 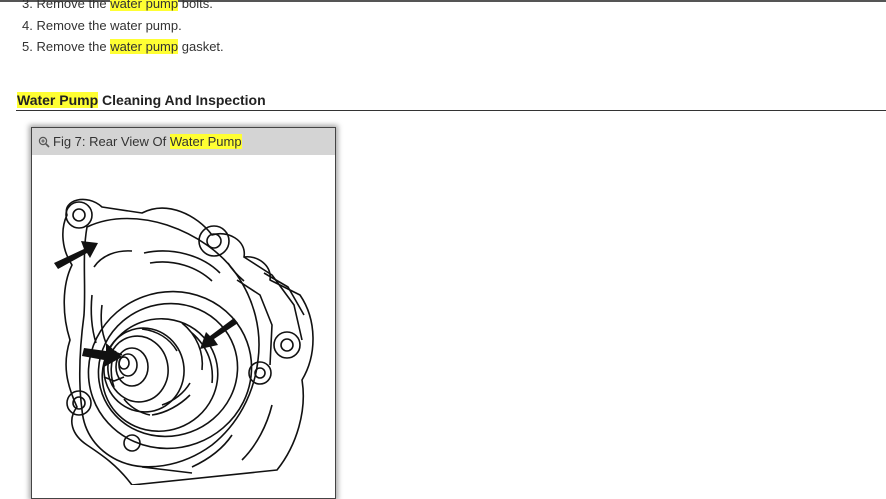 I want to click on zoom-in-icon, so click(x=44, y=142).